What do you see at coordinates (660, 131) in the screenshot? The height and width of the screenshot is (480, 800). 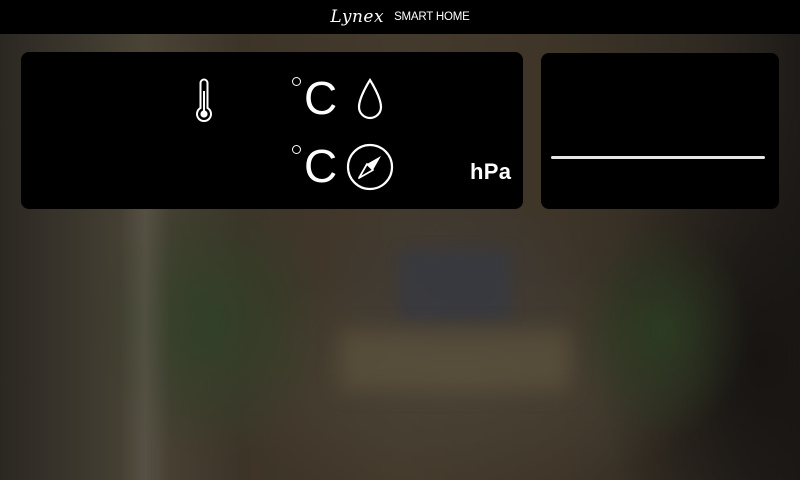 I see `side-panel` at bounding box center [660, 131].